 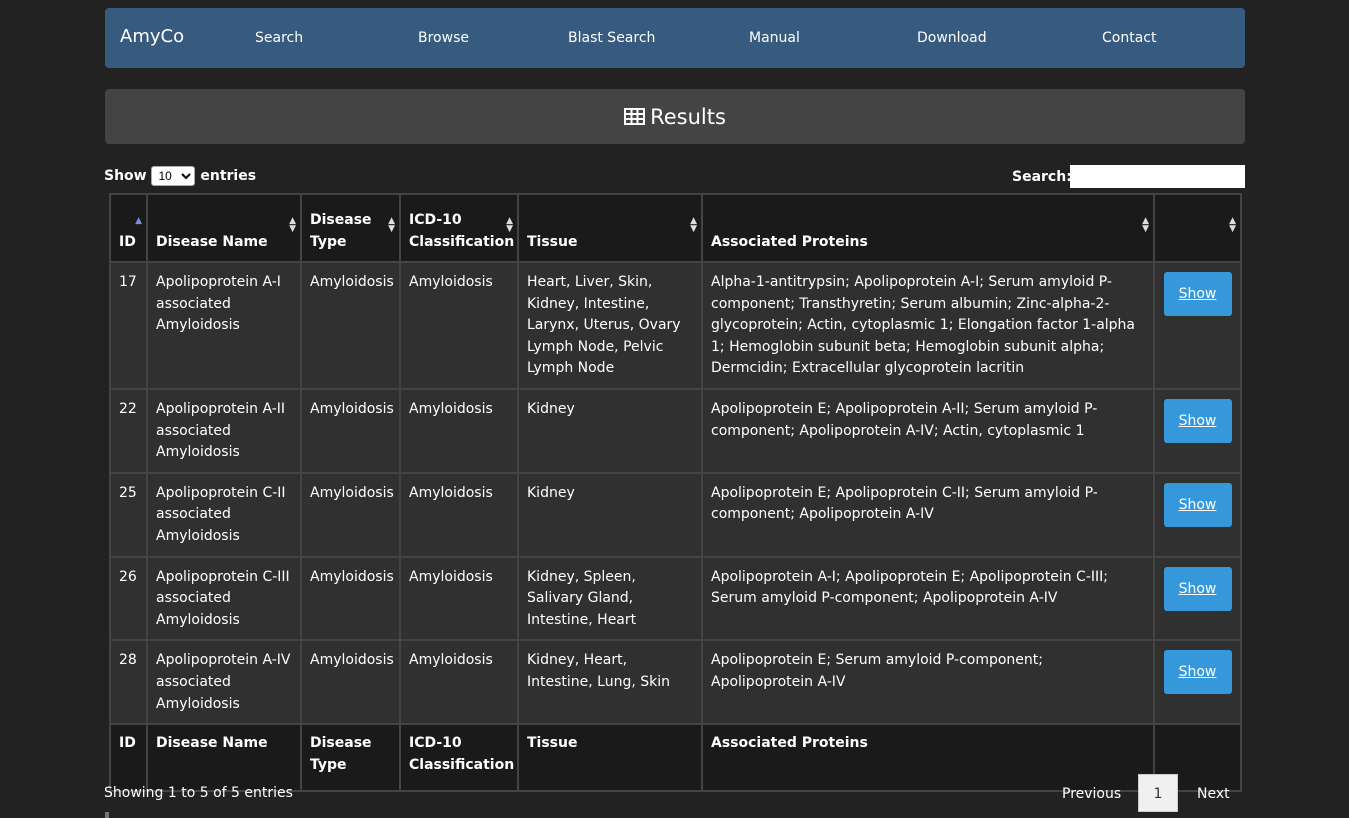 What do you see at coordinates (173, 176) in the screenshot?
I see `entries-select: 10` at bounding box center [173, 176].